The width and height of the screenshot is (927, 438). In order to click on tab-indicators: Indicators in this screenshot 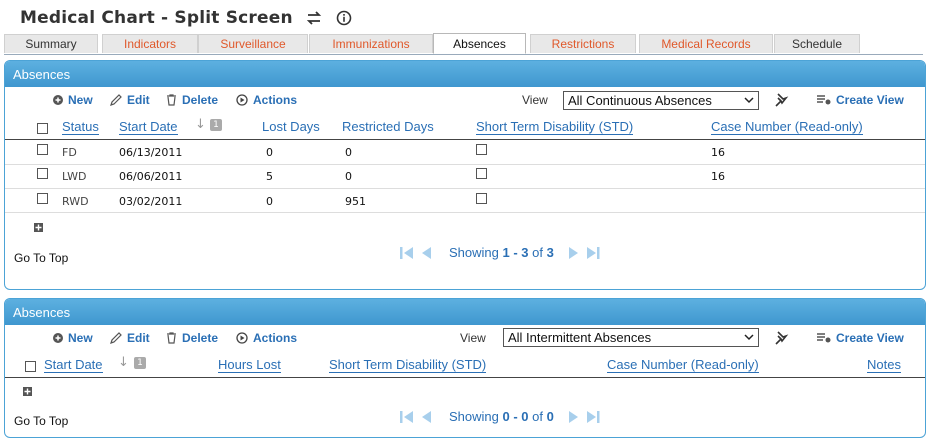, I will do `click(150, 43)`.